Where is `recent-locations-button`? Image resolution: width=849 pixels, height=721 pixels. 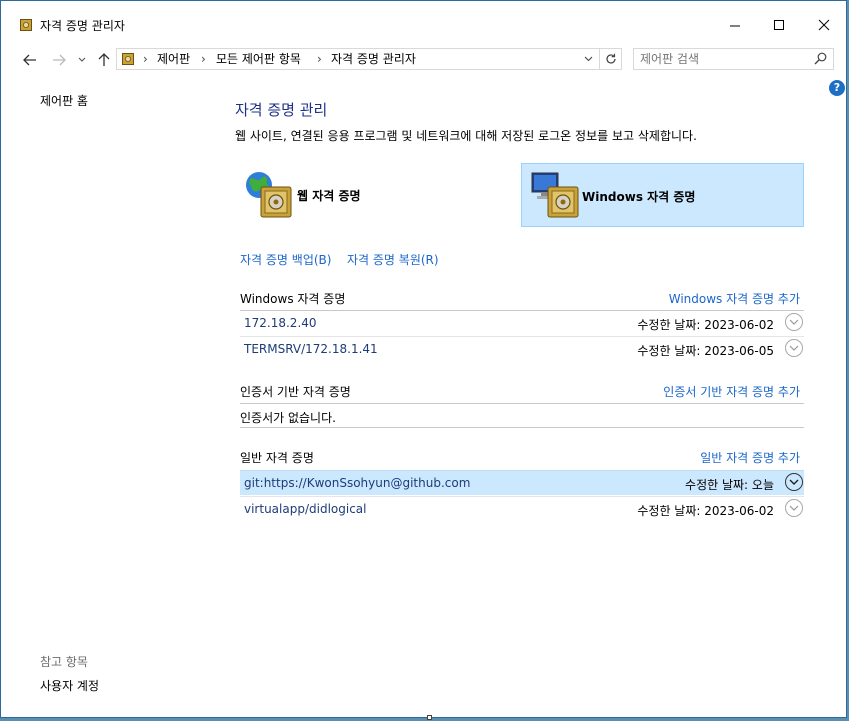 recent-locations-button is located at coordinates (82, 60).